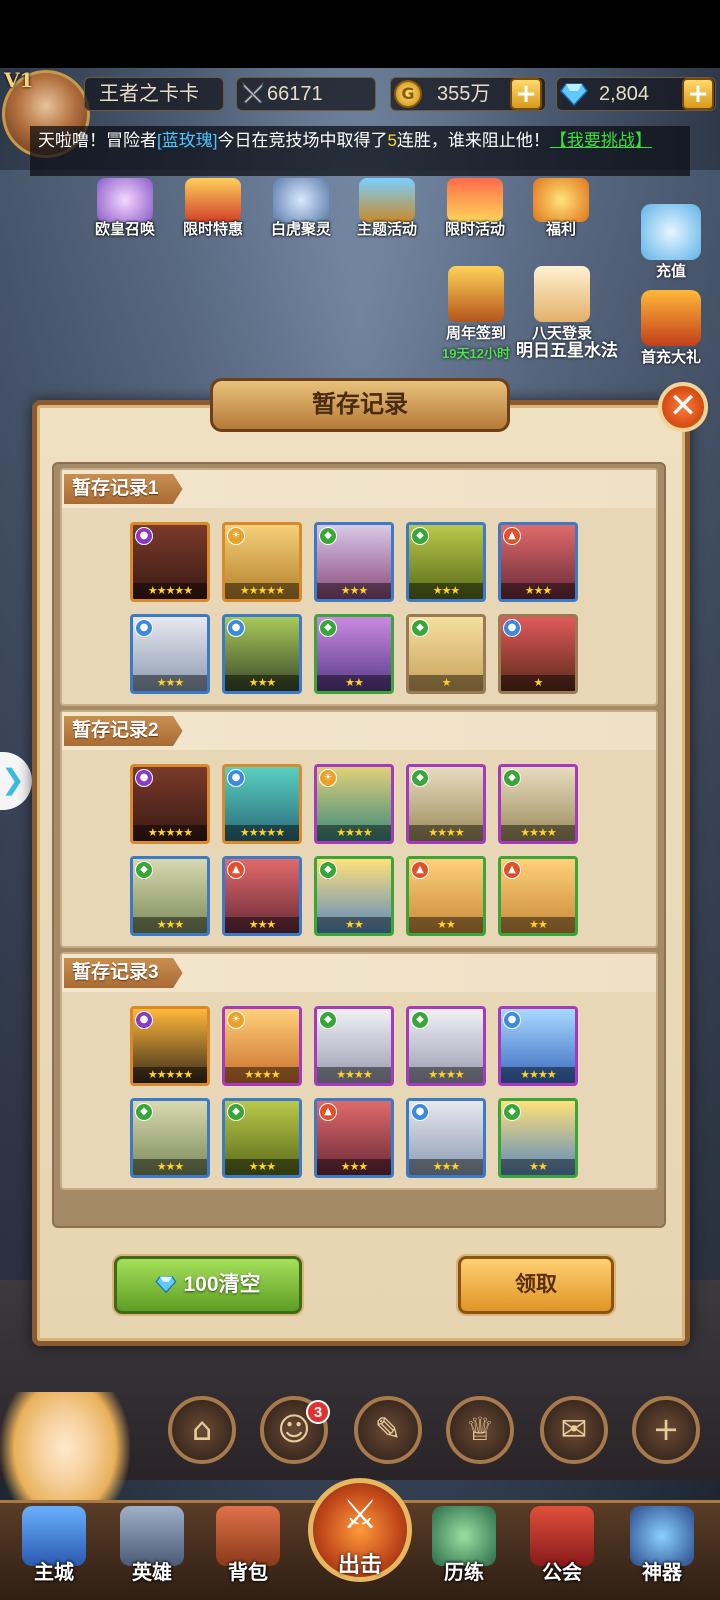 The height and width of the screenshot is (1600, 720). I want to click on activity-label: 主题活动, so click(386, 229).